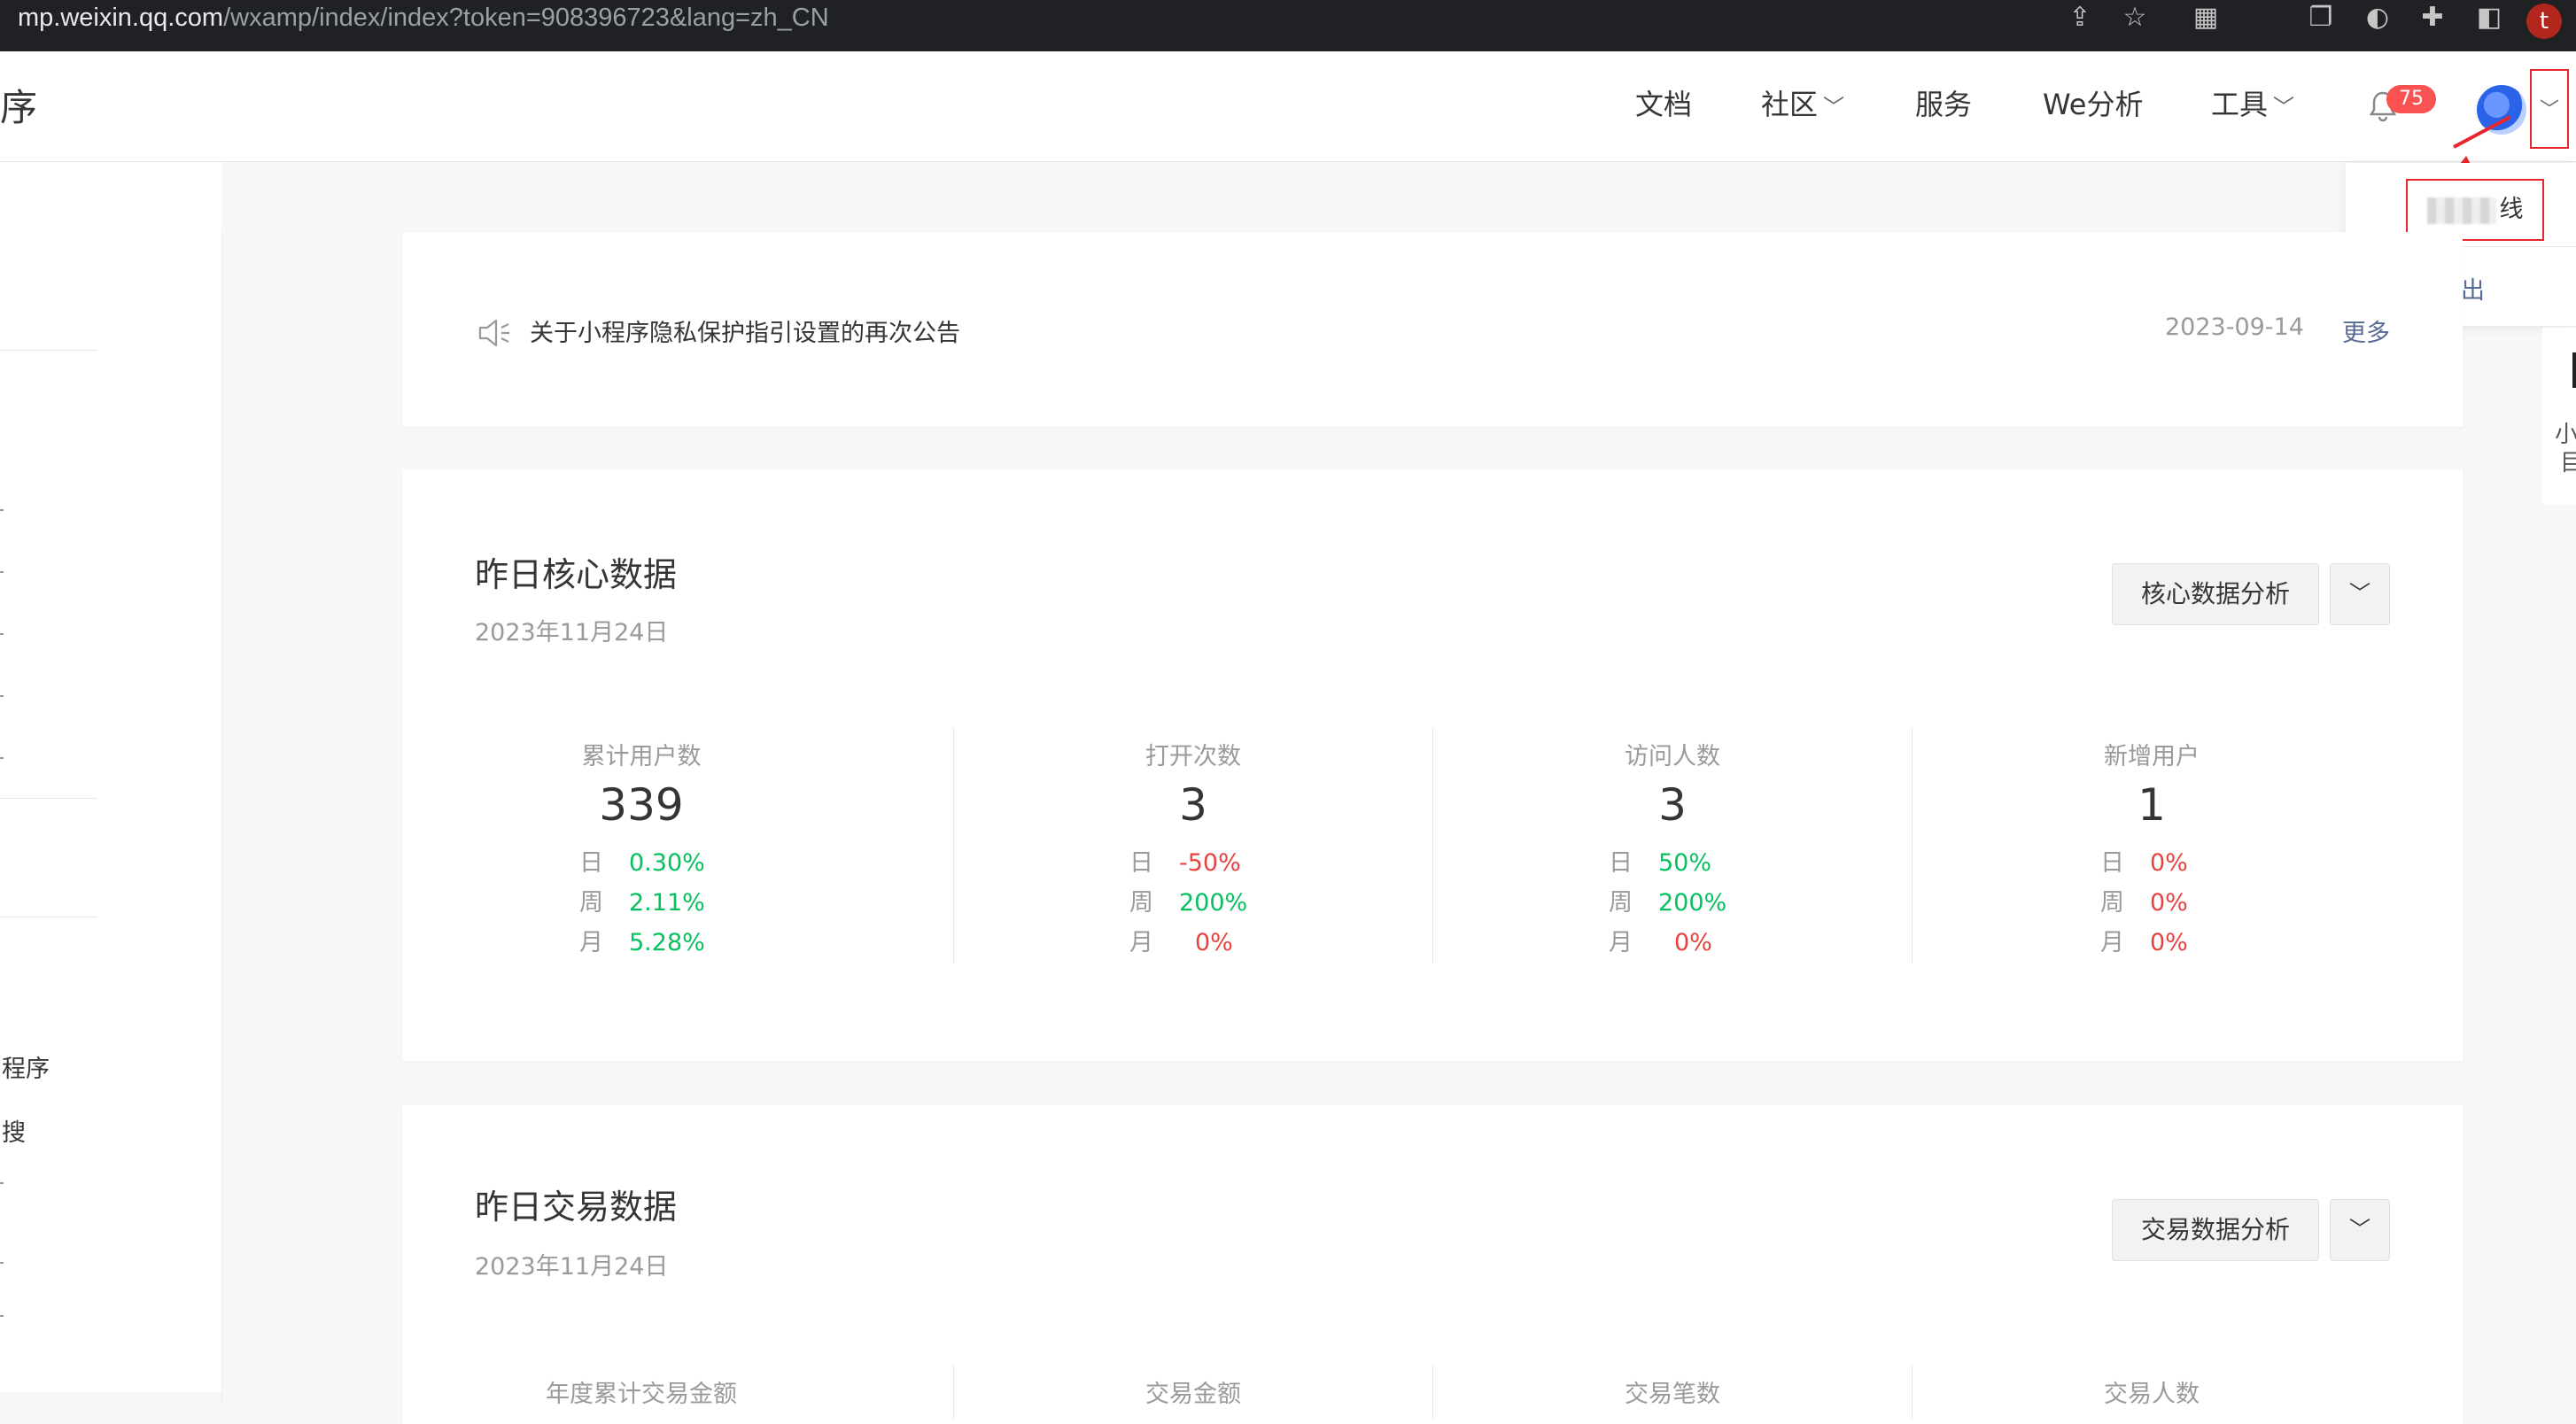 The height and width of the screenshot is (1424, 2576). I want to click on metric-change-week: 周 0%, so click(2144, 903).